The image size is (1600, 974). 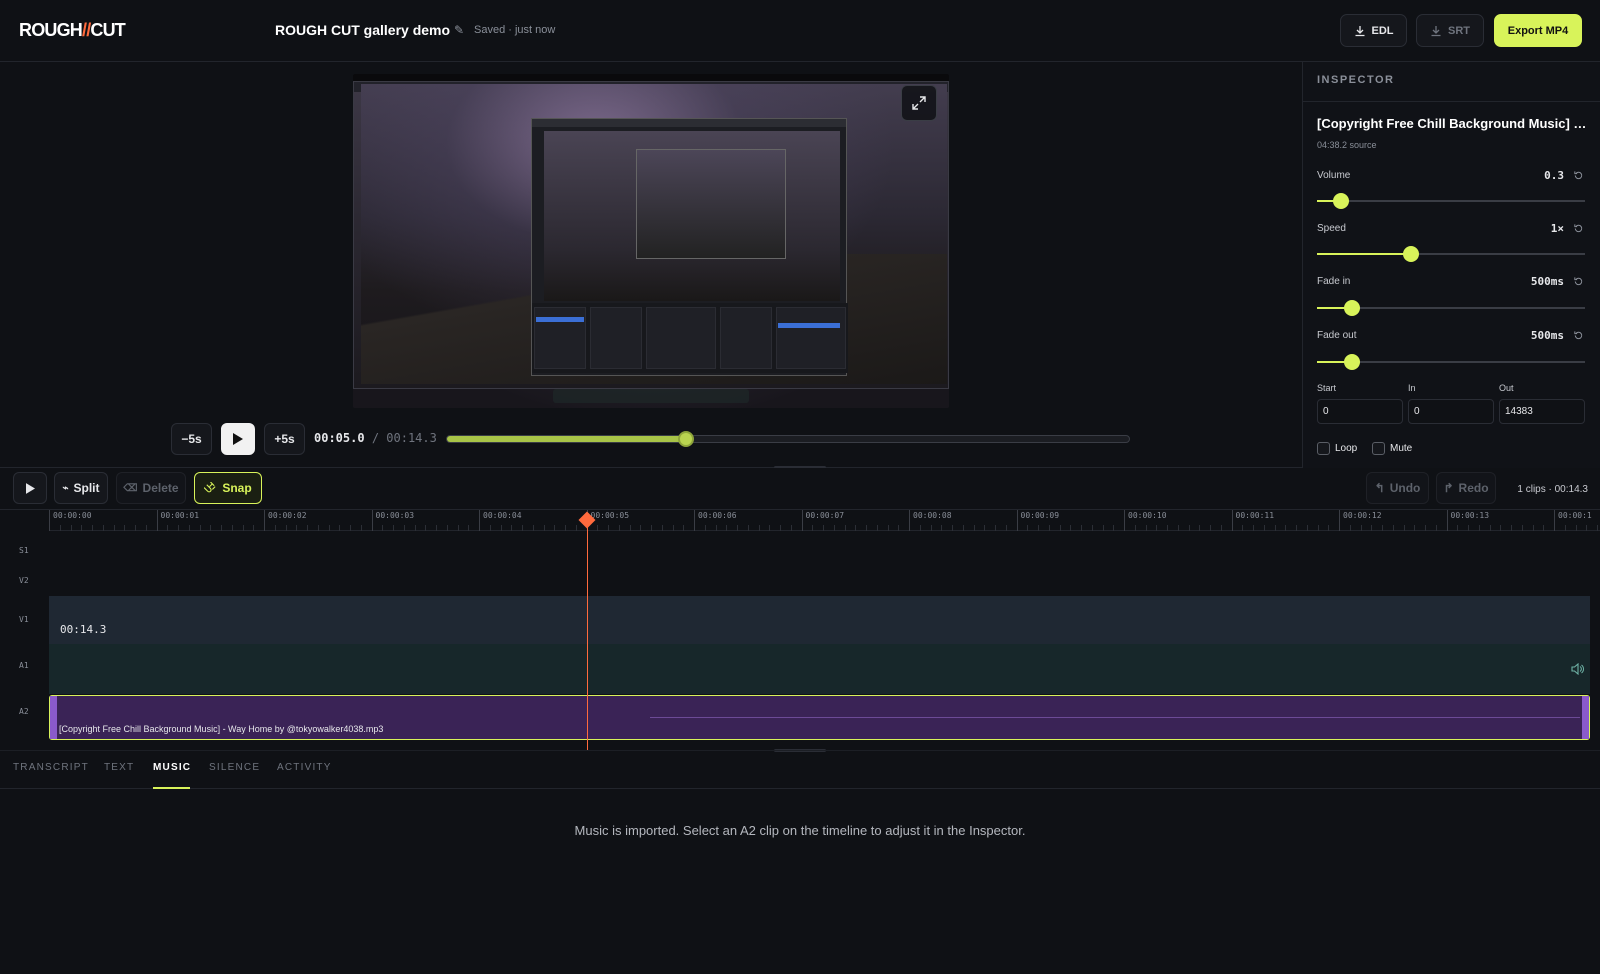 What do you see at coordinates (1466, 488) in the screenshot?
I see `redo-button: ↱ Redo` at bounding box center [1466, 488].